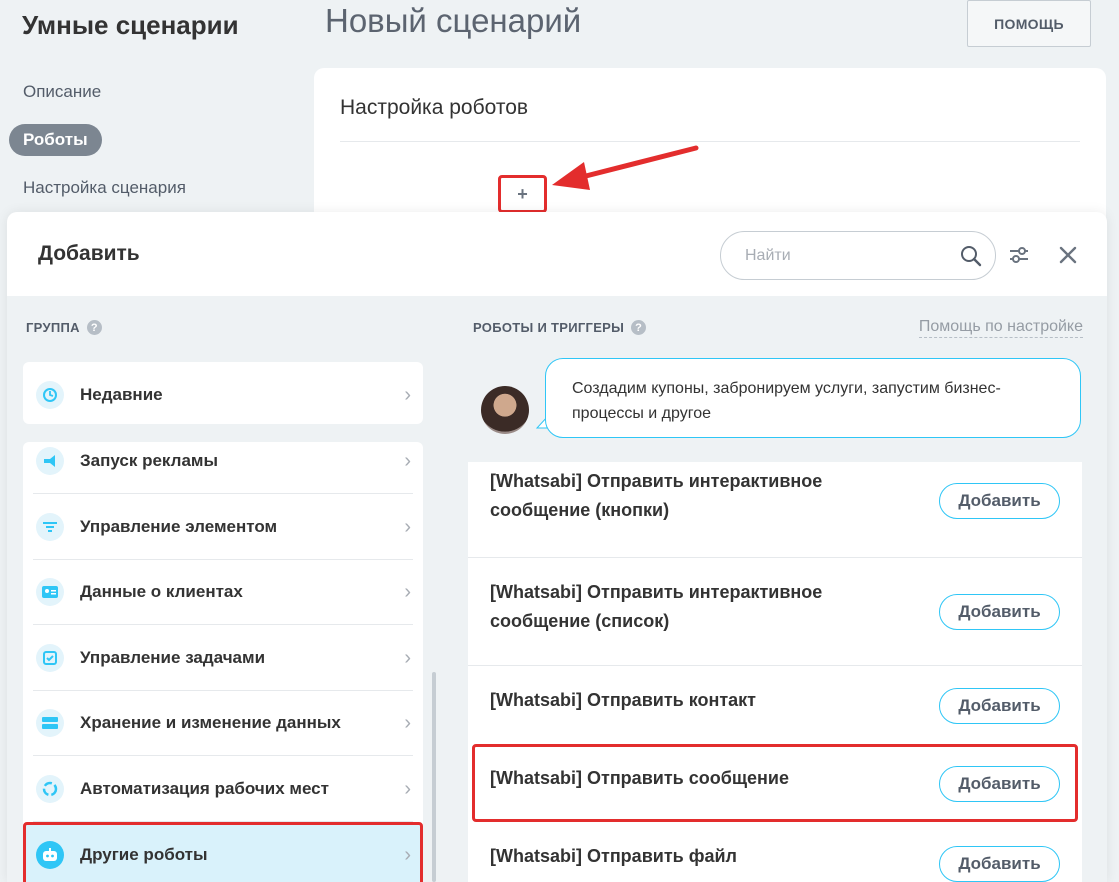 The width and height of the screenshot is (1119, 882). What do you see at coordinates (522, 194) in the screenshot?
I see `add-robot-plus-button: +` at bounding box center [522, 194].